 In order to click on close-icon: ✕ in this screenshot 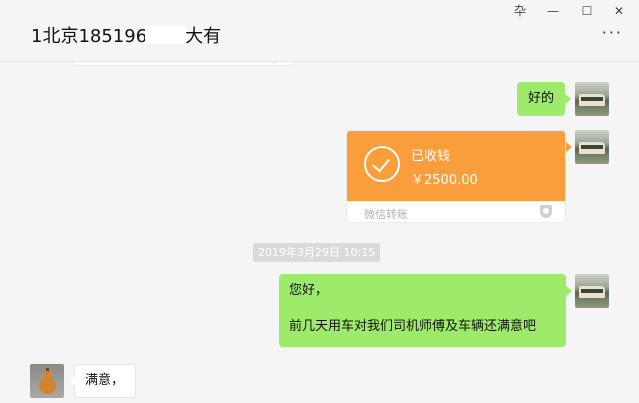, I will do `click(619, 11)`.